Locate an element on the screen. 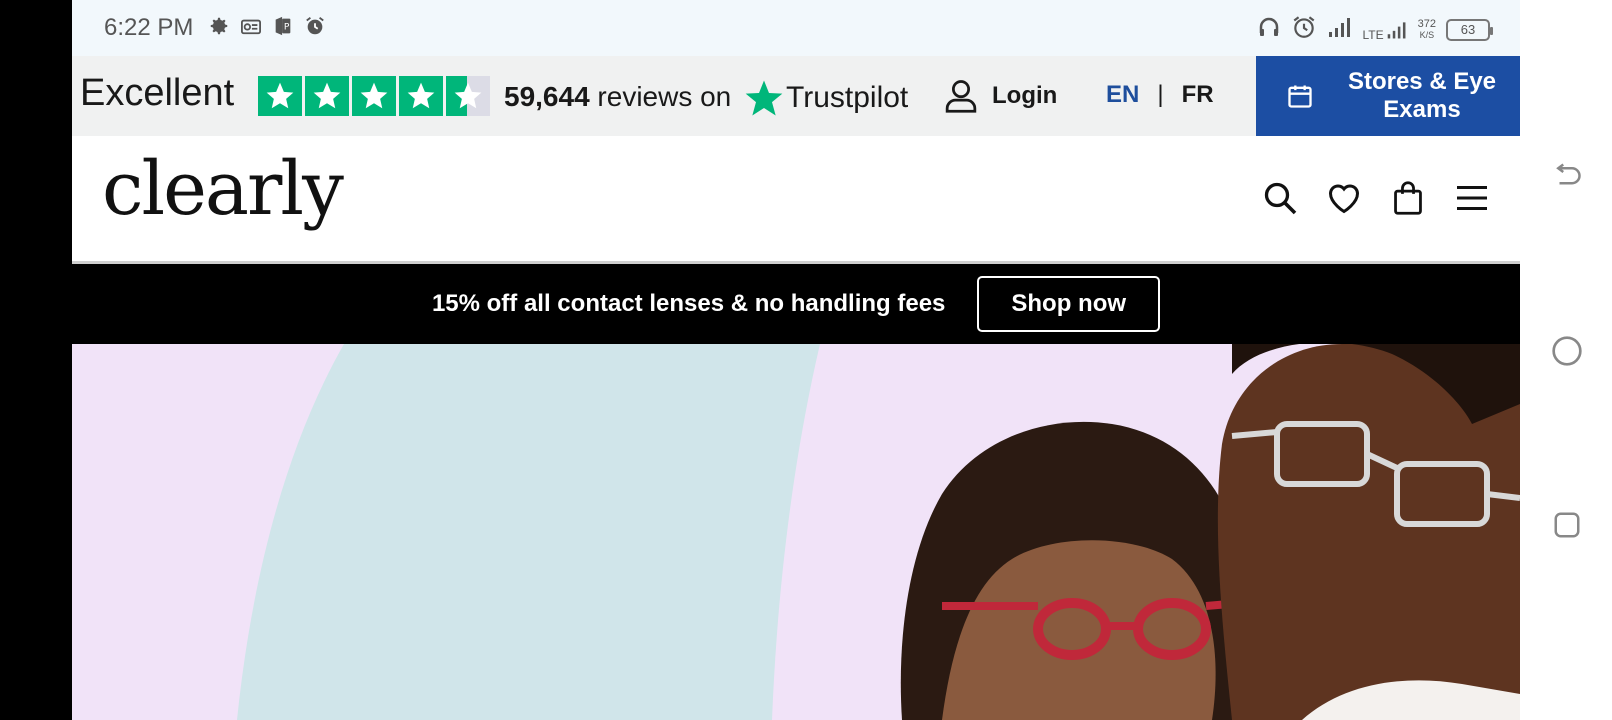 Image resolution: width=1612 pixels, height=720 pixels. network-type: LTE is located at coordinates (1373, 34).